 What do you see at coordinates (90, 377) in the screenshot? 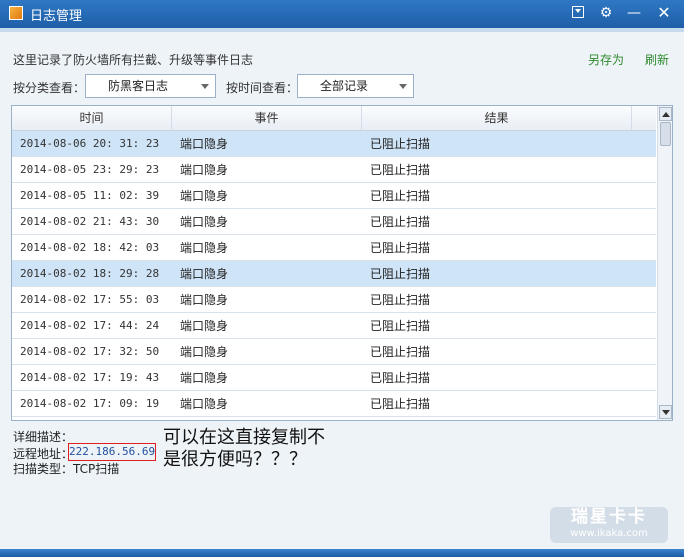
I see `cell-time: 2014-08-02 17: 19: 43` at bounding box center [90, 377].